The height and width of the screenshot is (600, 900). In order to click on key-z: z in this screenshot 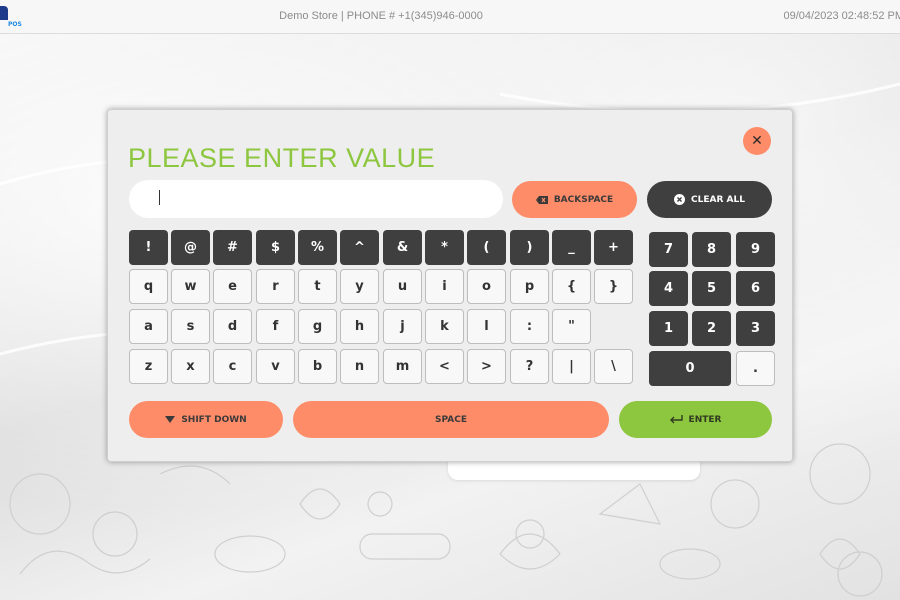, I will do `click(148, 366)`.